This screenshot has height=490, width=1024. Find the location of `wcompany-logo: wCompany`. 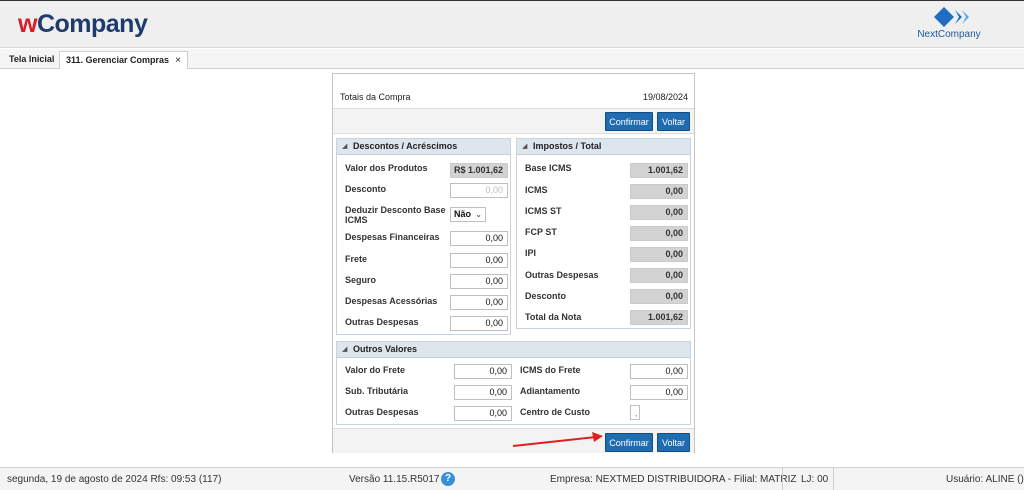

wcompany-logo: wCompany is located at coordinates (83, 24).